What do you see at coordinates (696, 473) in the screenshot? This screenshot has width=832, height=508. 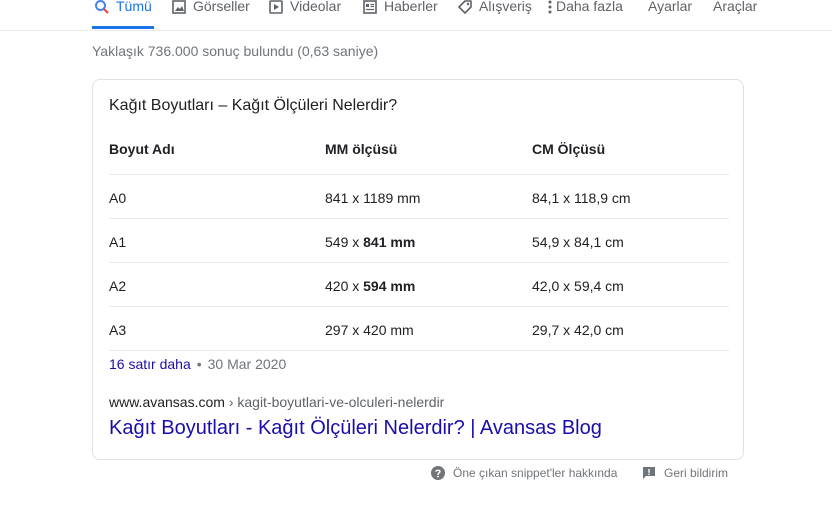 I see `feedback-label: Geri bildirim` at bounding box center [696, 473].